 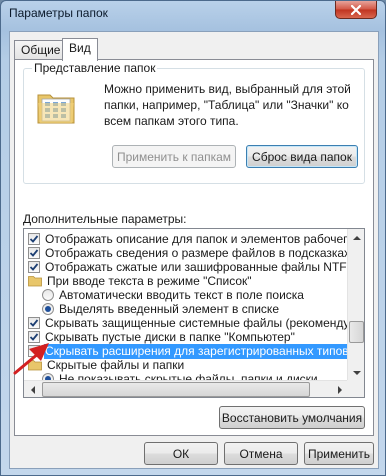 I want to click on apply-to-folders-button: Применить к папкам, so click(x=174, y=156).